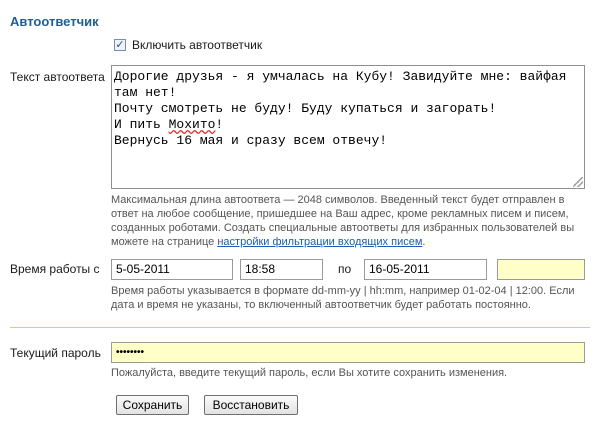 The width and height of the screenshot is (600, 424). Describe the element at coordinates (172, 269) in the screenshot. I see `start-date-input: 5-05-2011` at that location.